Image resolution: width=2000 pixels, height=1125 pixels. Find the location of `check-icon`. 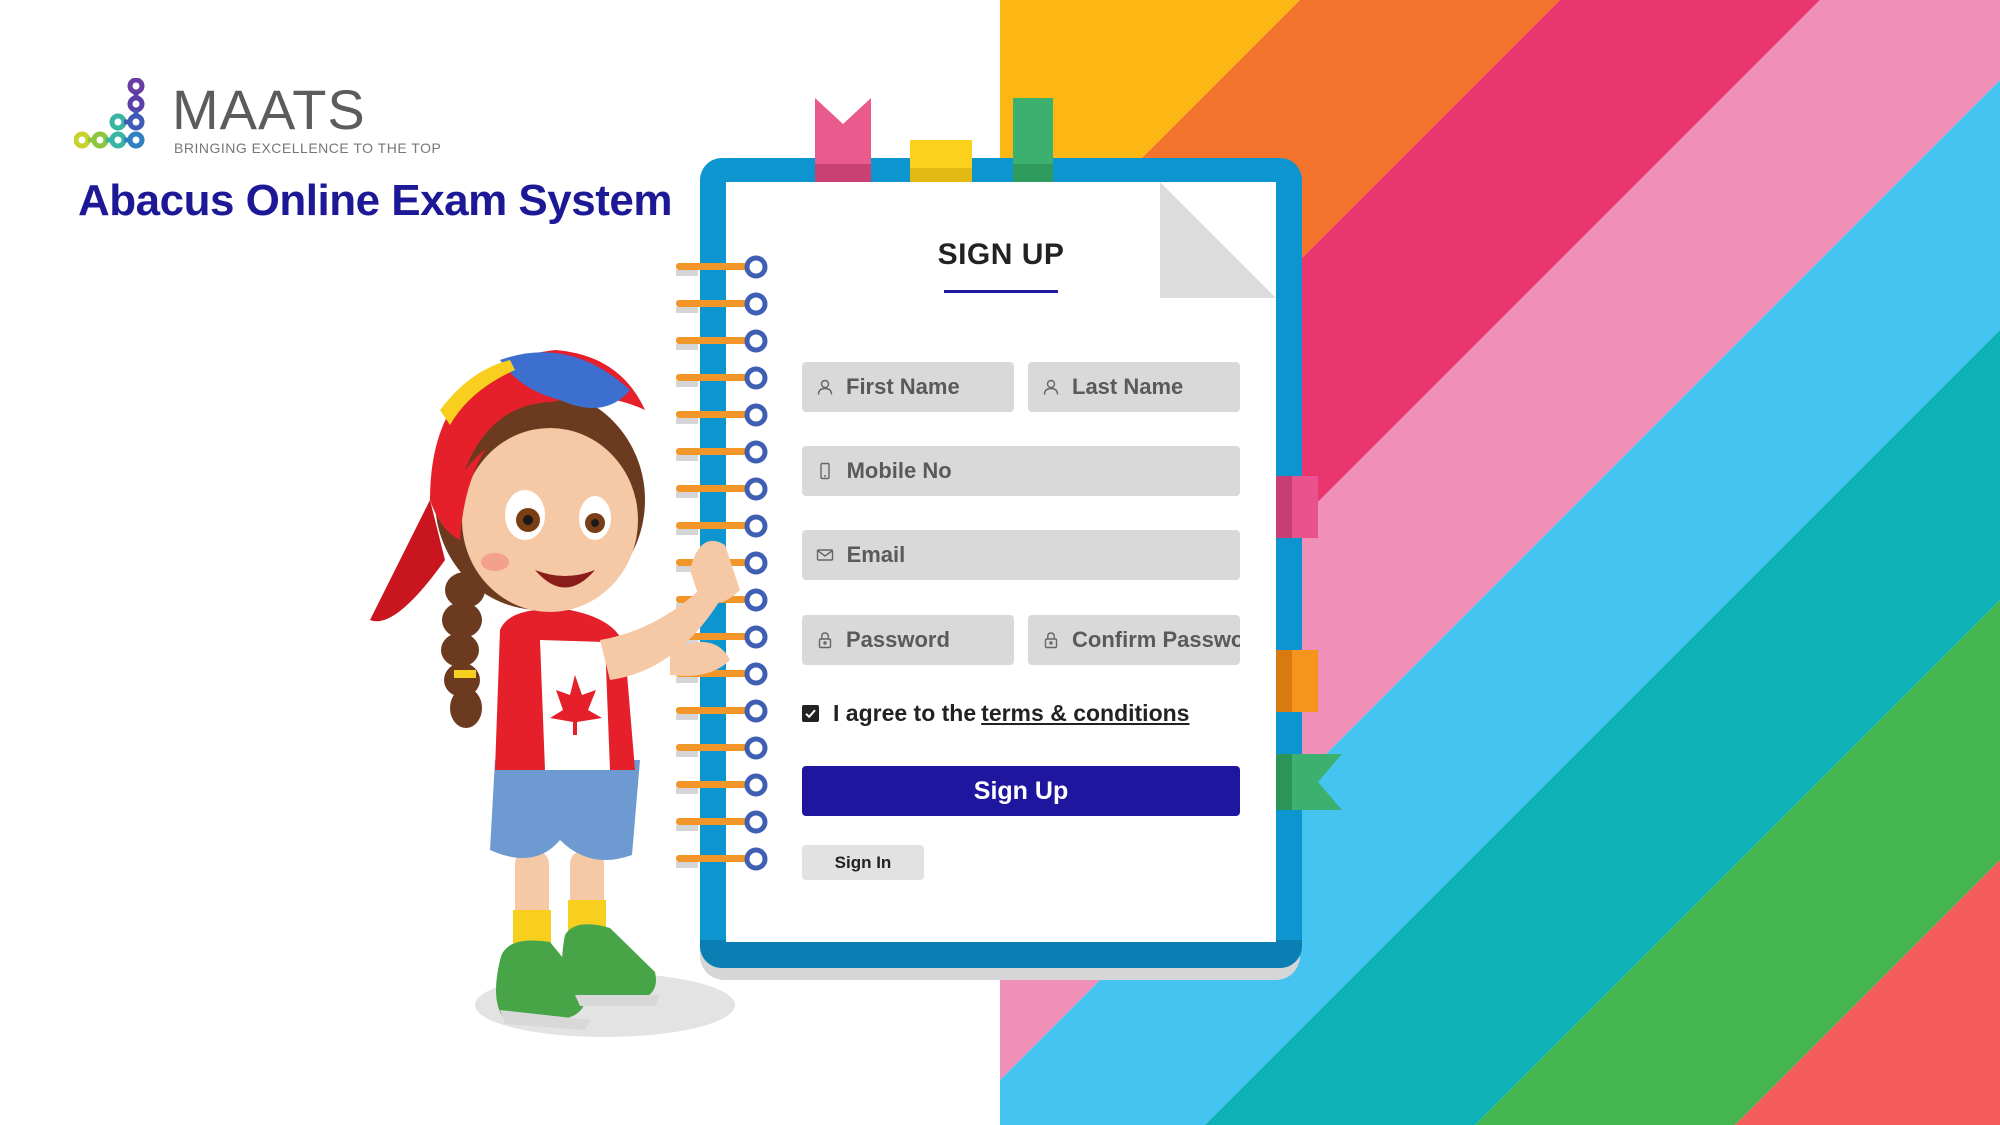

check-icon is located at coordinates (810, 714).